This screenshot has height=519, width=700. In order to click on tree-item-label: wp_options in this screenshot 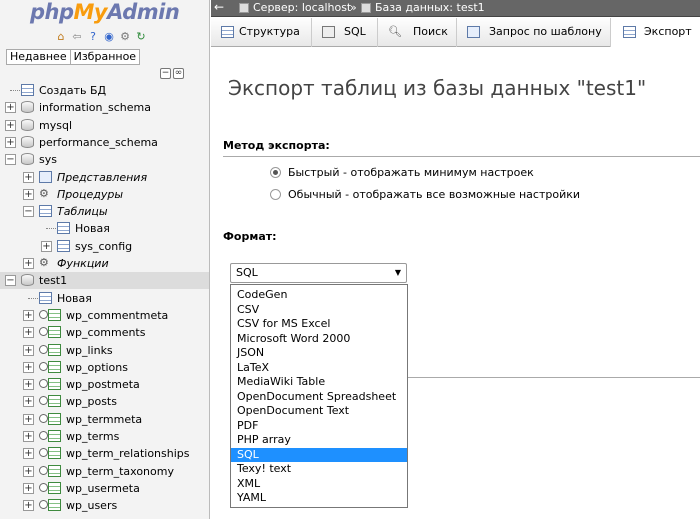, I will do `click(97, 367)`.